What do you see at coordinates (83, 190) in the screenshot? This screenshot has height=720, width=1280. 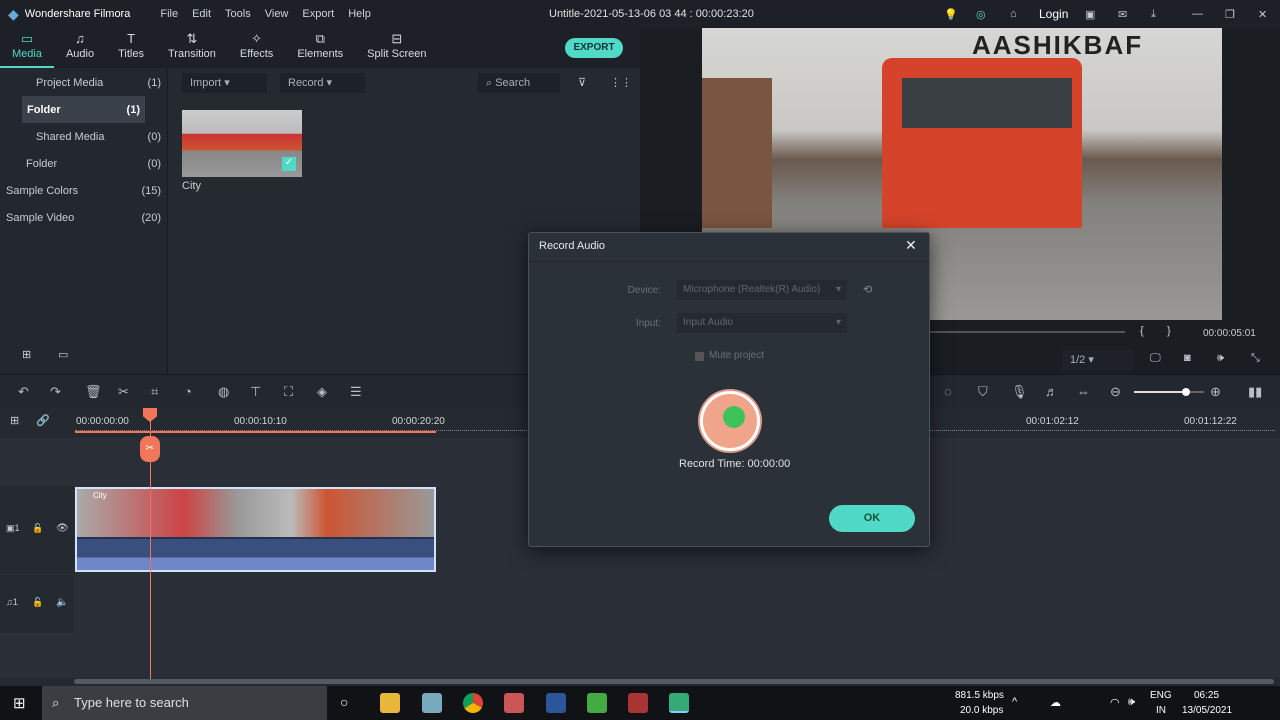 I see `library-sample-colors: Sample Colors (15)` at bounding box center [83, 190].